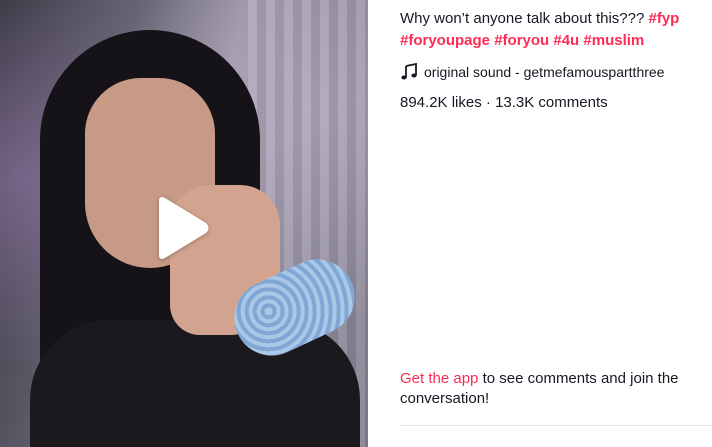 The width and height of the screenshot is (712, 447). Describe the element at coordinates (613, 40) in the screenshot. I see `hashtag-link: #muslim` at that location.